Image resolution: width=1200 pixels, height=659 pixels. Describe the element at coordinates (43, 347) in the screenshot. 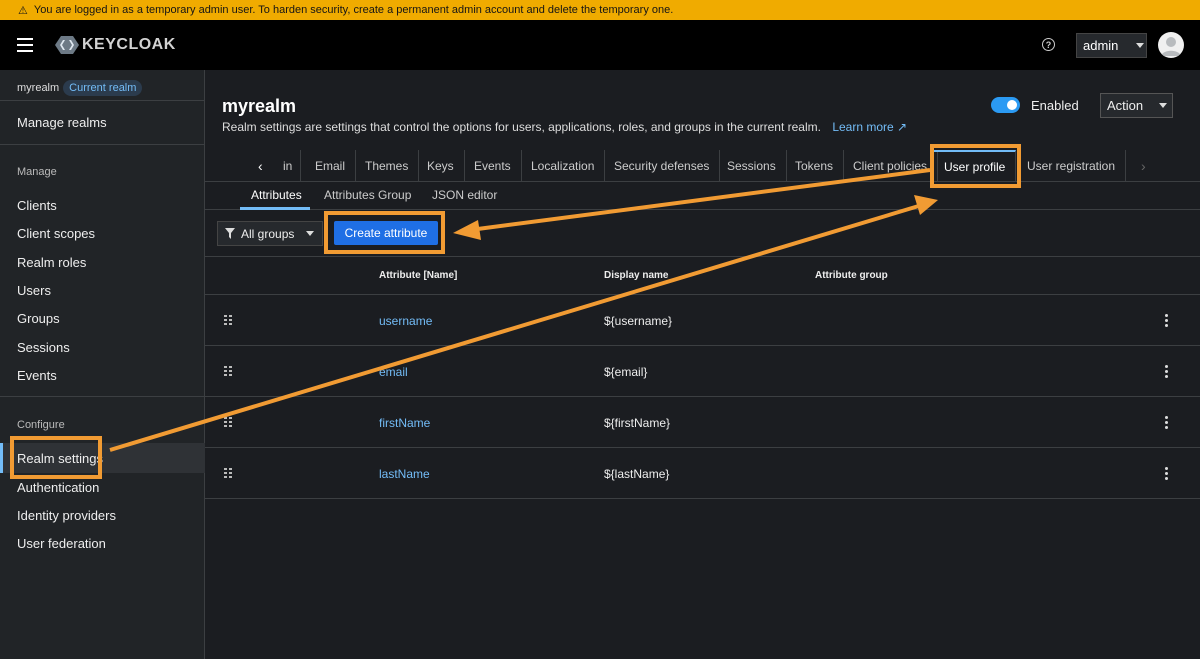

I see `sidebar-item-sessions: Sessions` at that location.